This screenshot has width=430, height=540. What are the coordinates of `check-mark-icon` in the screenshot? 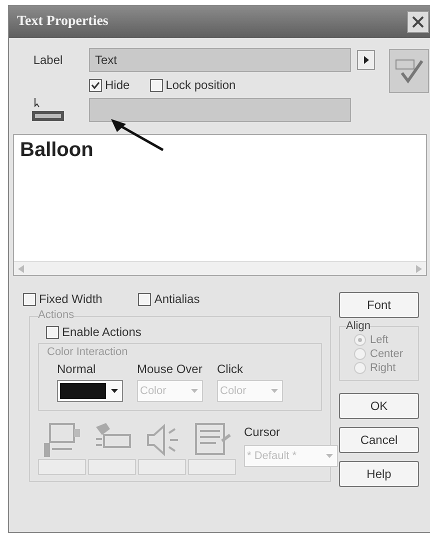 It's located at (409, 71).